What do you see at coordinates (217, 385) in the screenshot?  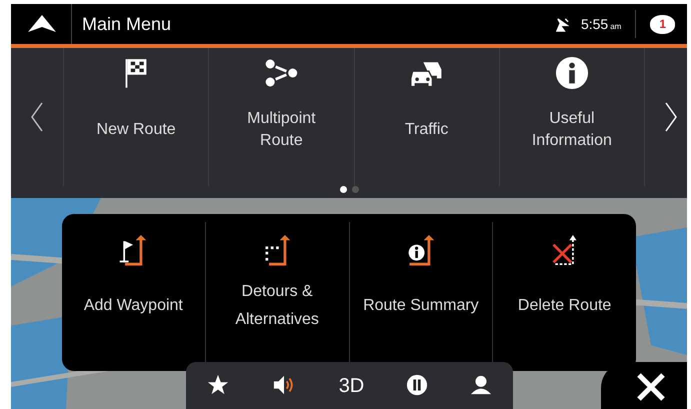 I see `star-icon` at bounding box center [217, 385].